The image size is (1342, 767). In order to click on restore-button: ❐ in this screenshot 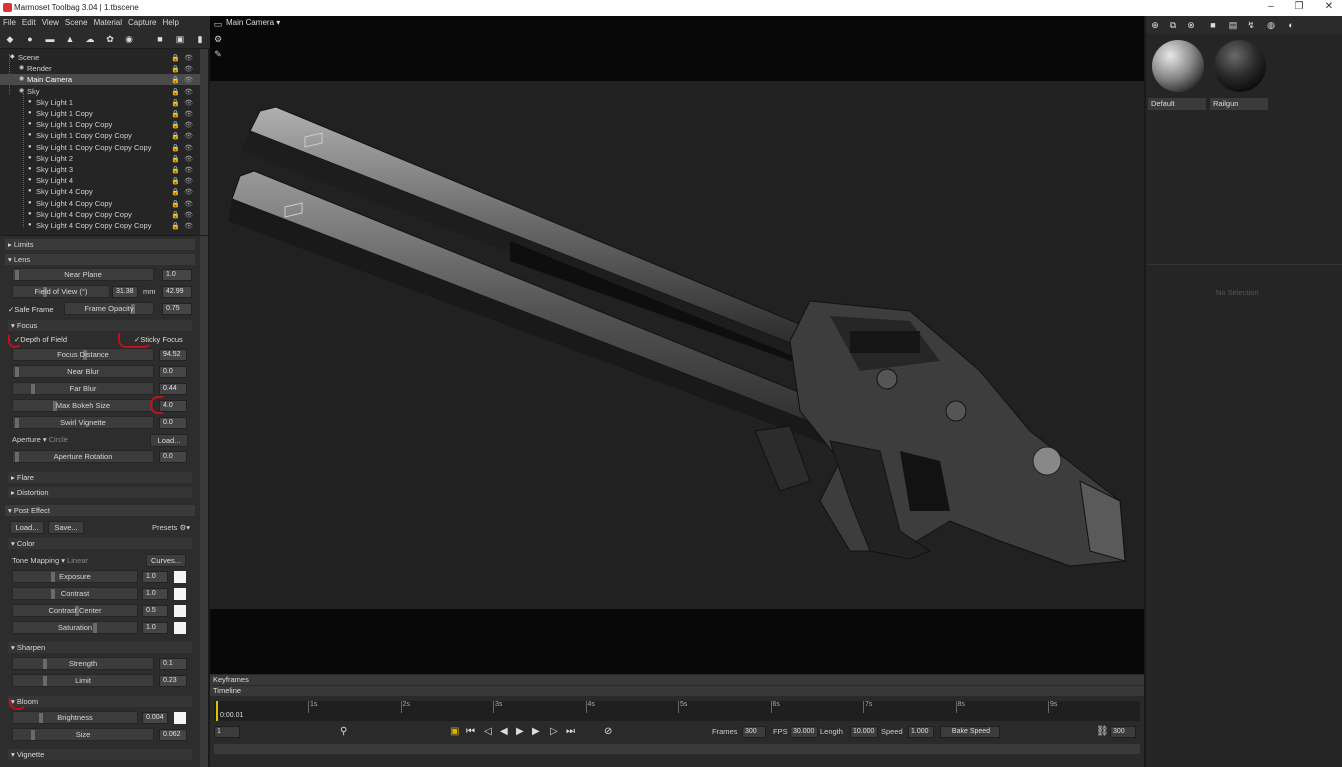, I will do `click(1299, 8)`.